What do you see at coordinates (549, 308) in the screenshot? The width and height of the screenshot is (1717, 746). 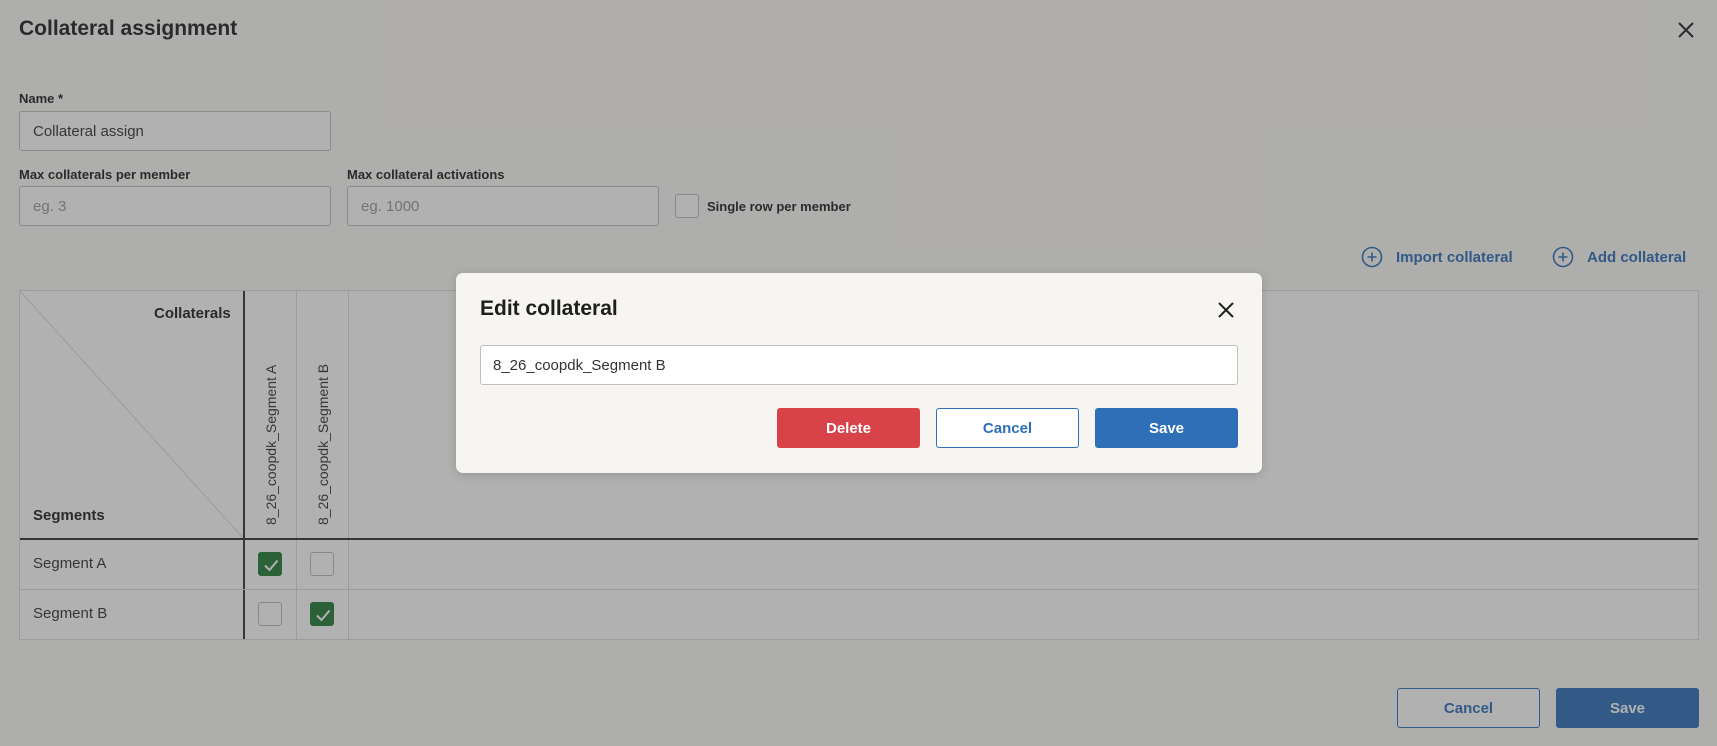 I see `dialog-title: Edit collateral` at bounding box center [549, 308].